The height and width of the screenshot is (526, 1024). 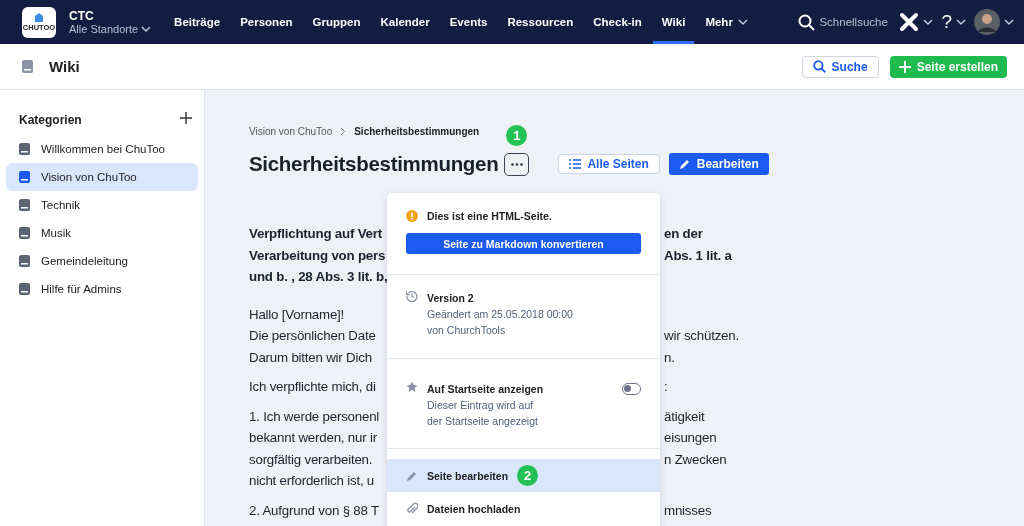 I want to click on location-dropdown: Alle Standorte, so click(x=110, y=29).